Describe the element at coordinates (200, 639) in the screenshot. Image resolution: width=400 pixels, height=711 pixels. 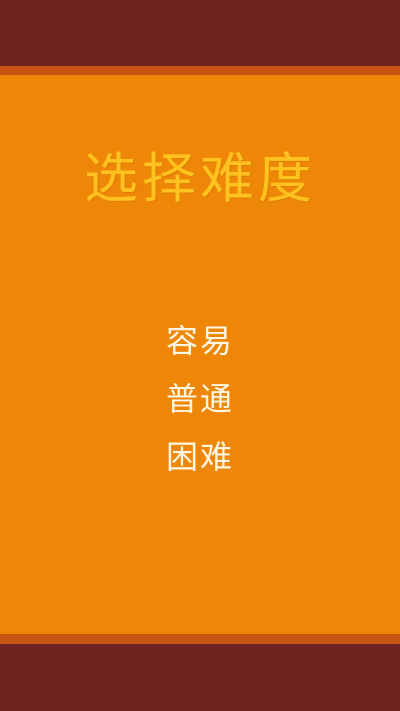
I see `bottom-accent-stripe` at that location.